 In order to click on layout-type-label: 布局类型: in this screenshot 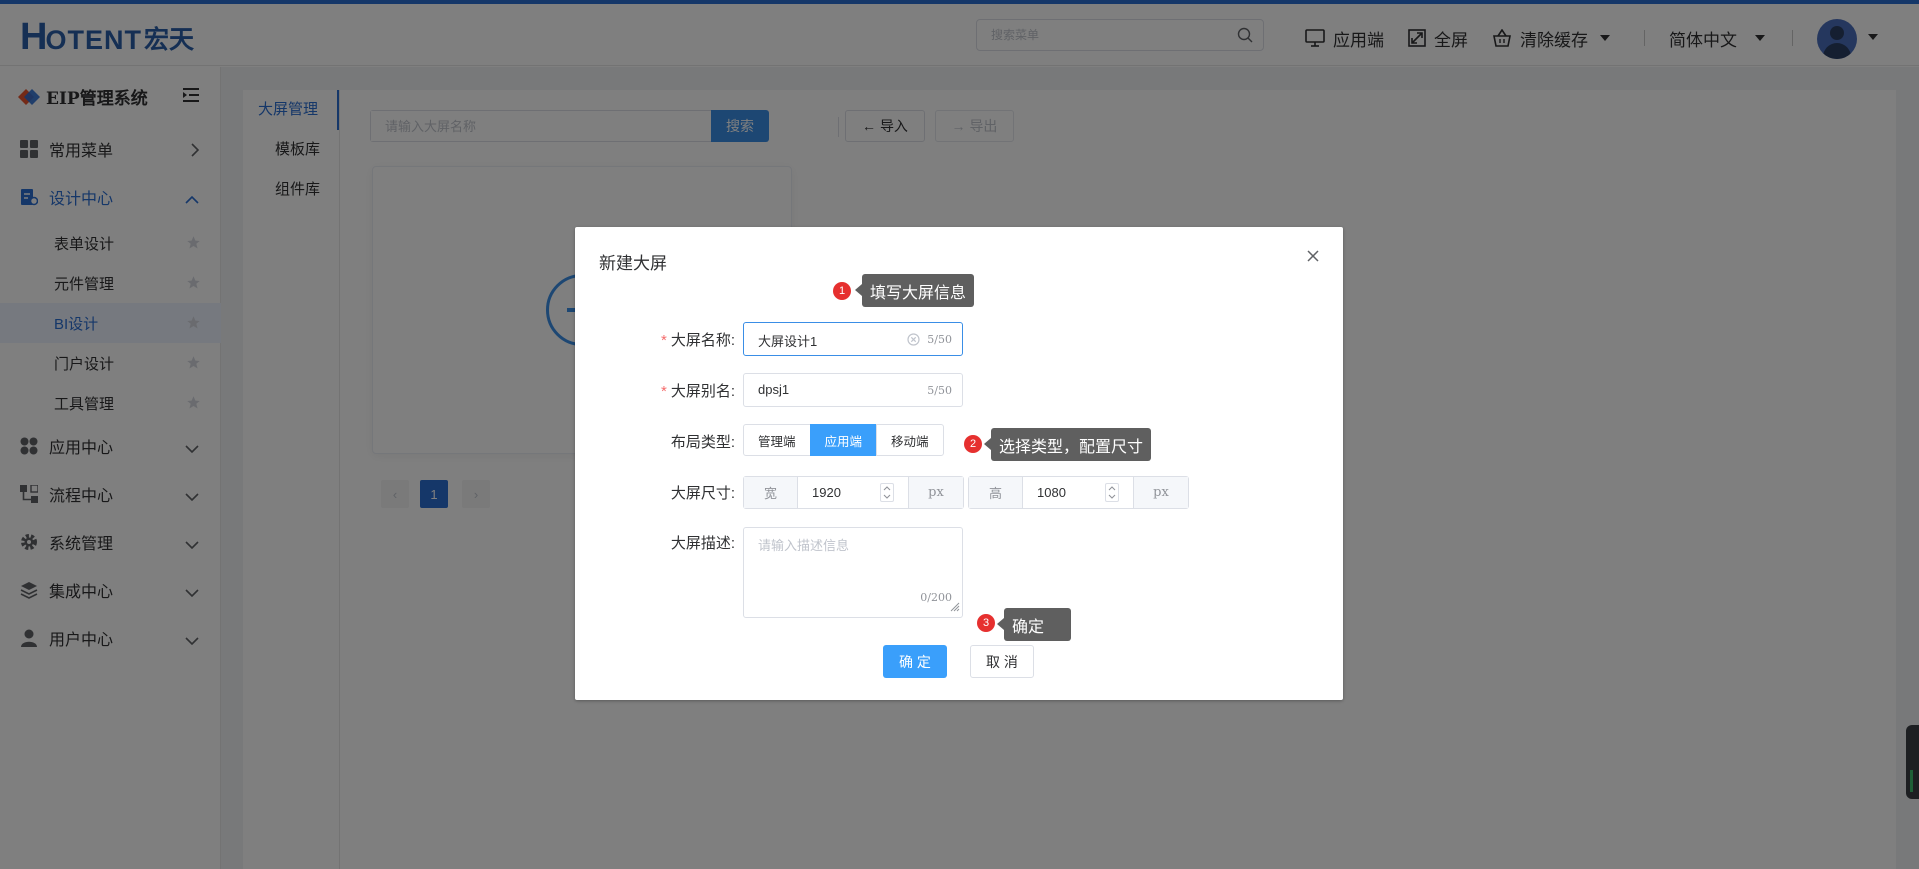, I will do `click(702, 442)`.